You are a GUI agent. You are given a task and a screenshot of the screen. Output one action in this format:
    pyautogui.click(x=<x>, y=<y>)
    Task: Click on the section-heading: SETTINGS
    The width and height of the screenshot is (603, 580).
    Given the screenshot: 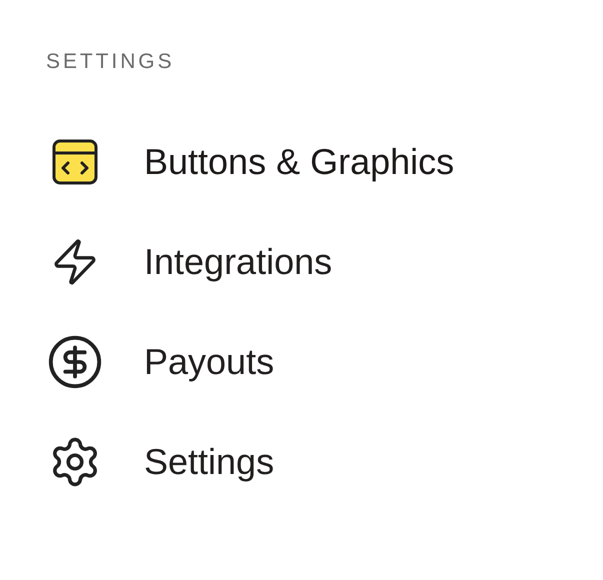 What is the action you would take?
    pyautogui.click(x=110, y=62)
    